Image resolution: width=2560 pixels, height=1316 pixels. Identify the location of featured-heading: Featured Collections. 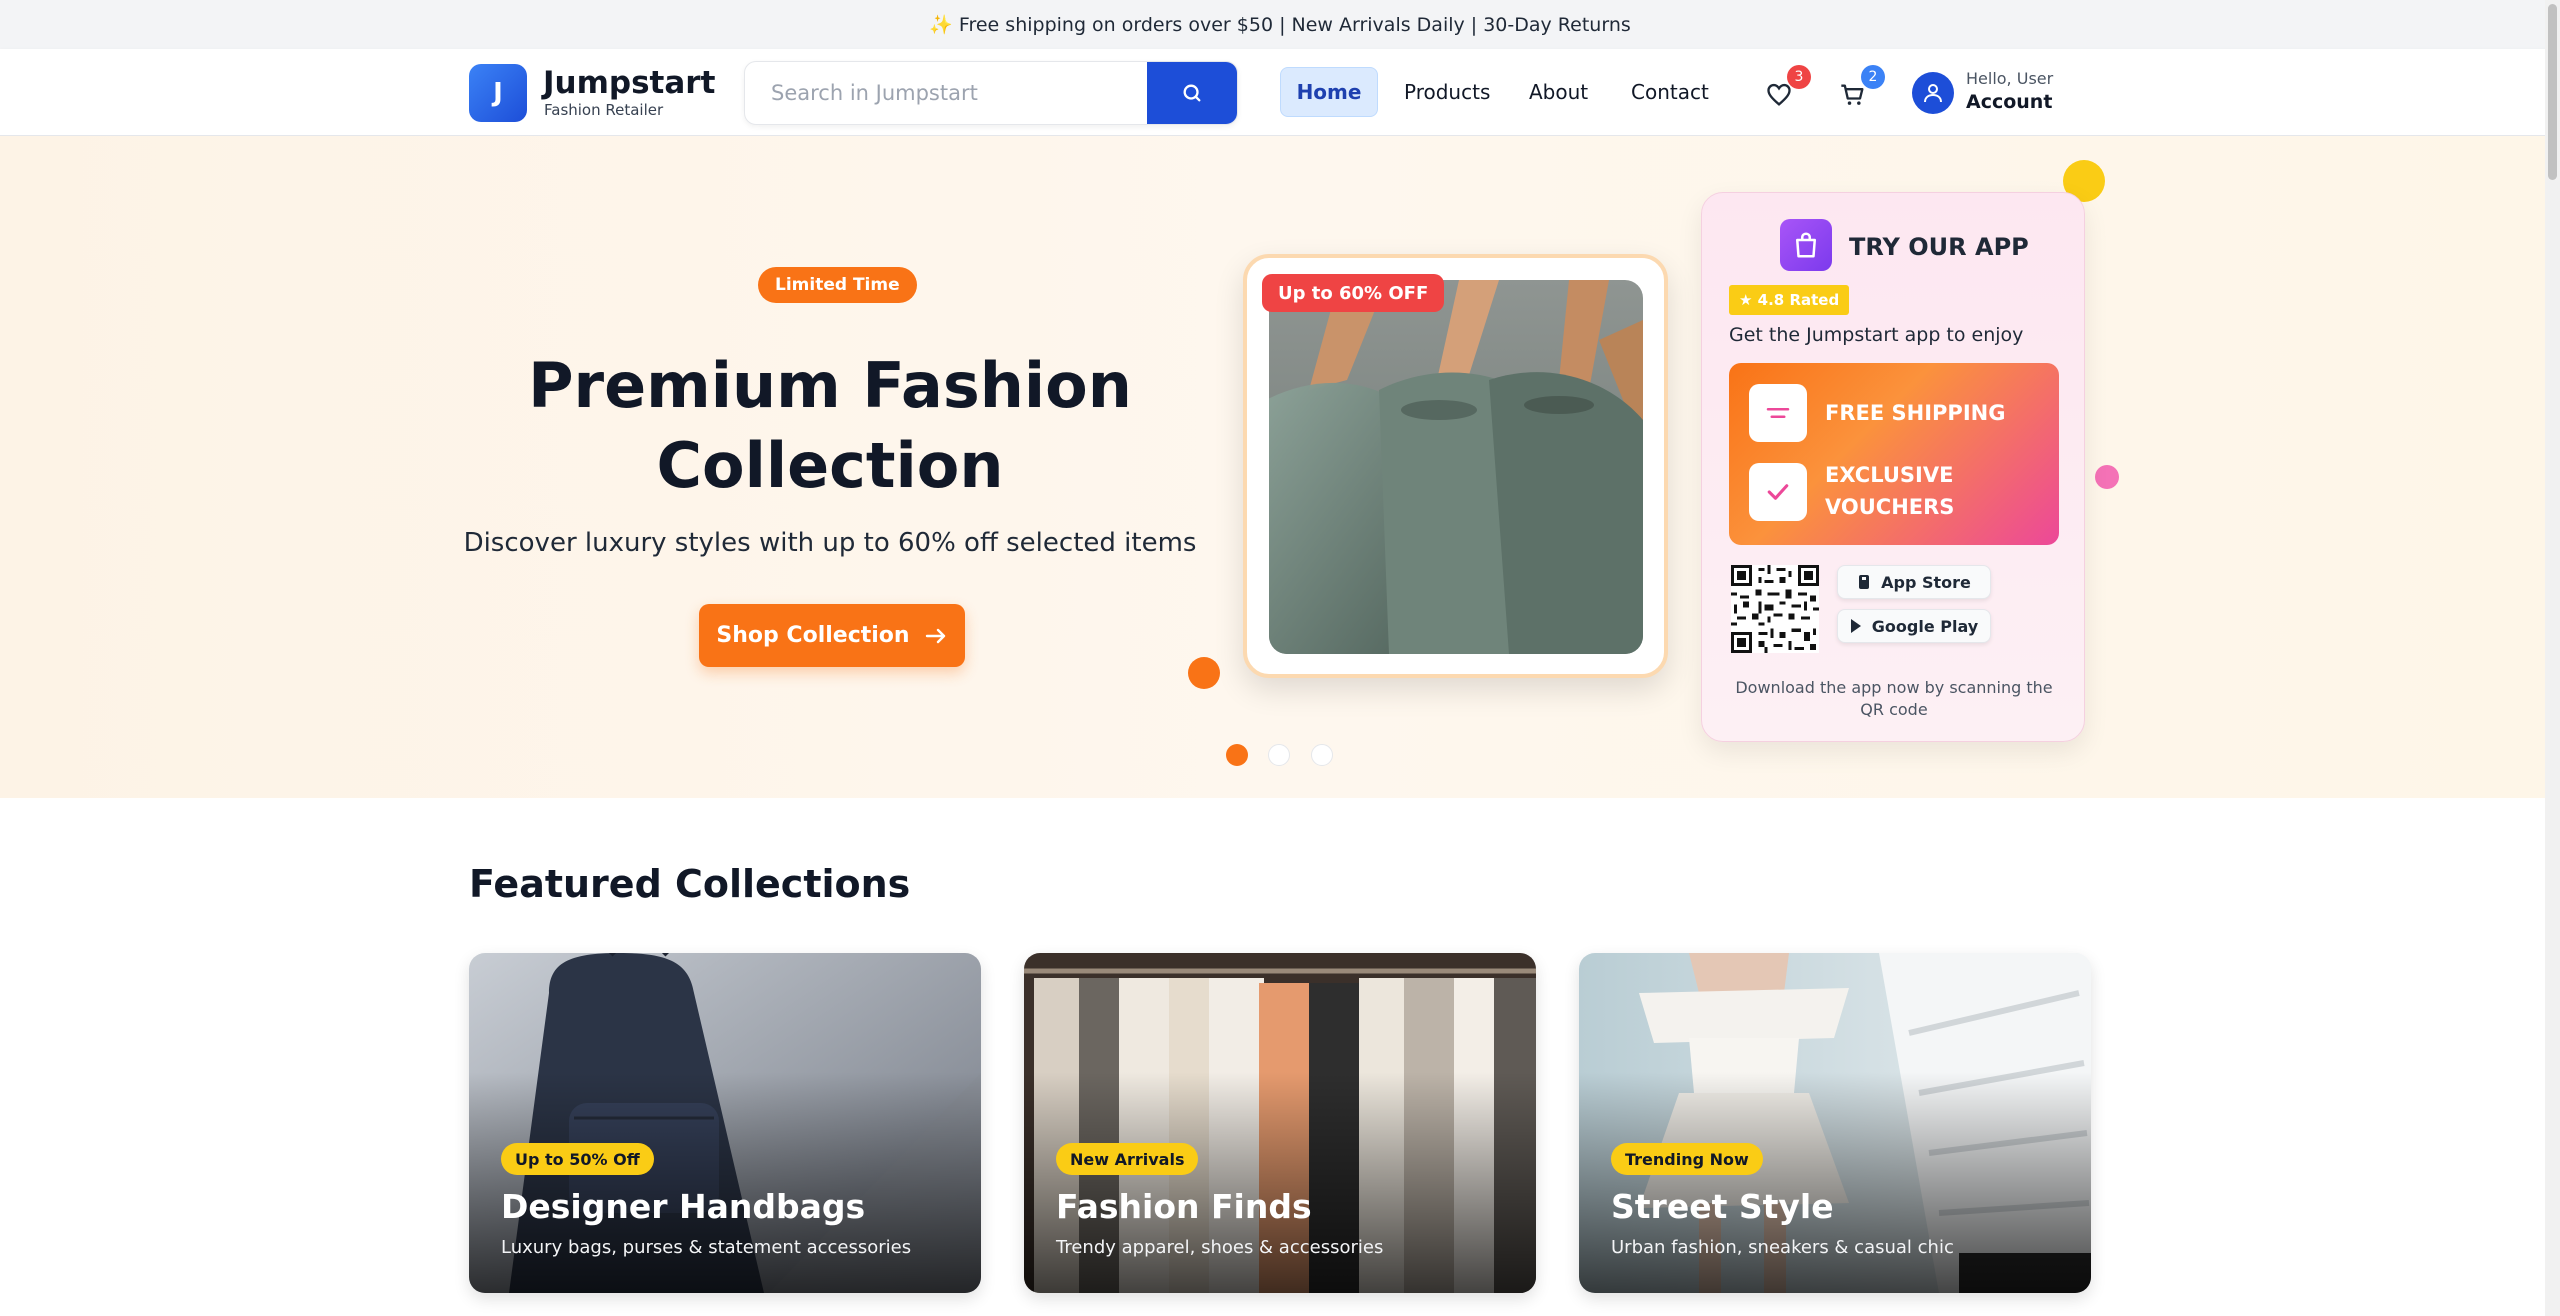
(690, 884).